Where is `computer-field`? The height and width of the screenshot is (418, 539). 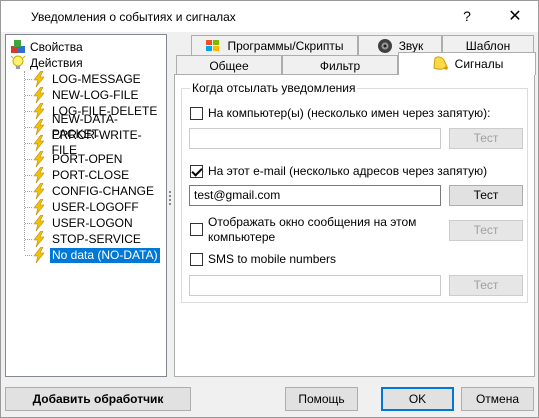 computer-field is located at coordinates (315, 138).